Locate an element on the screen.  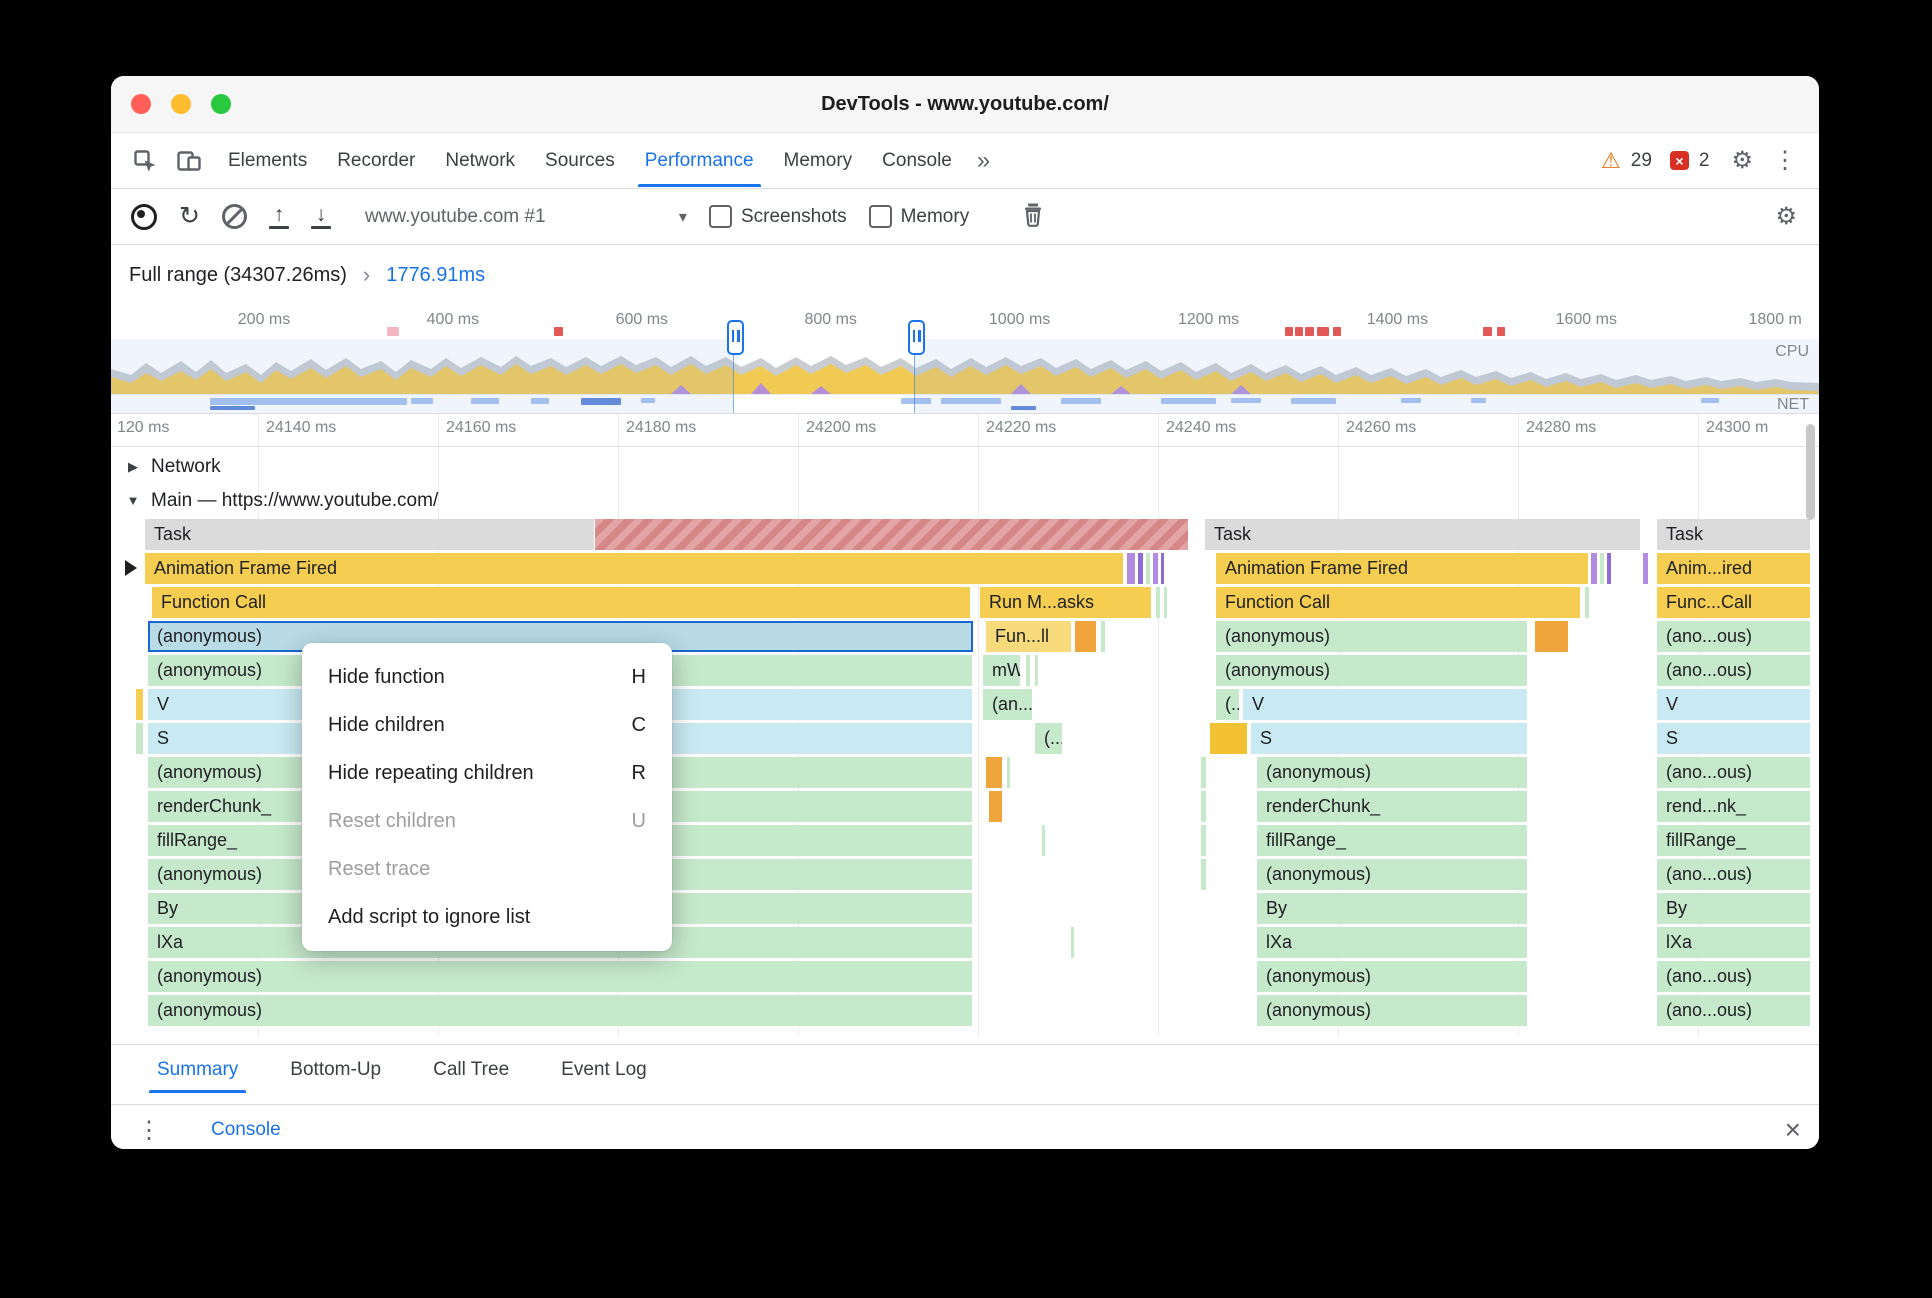
breadcrumb-selected-range: 1776.91ms is located at coordinates (435, 275).